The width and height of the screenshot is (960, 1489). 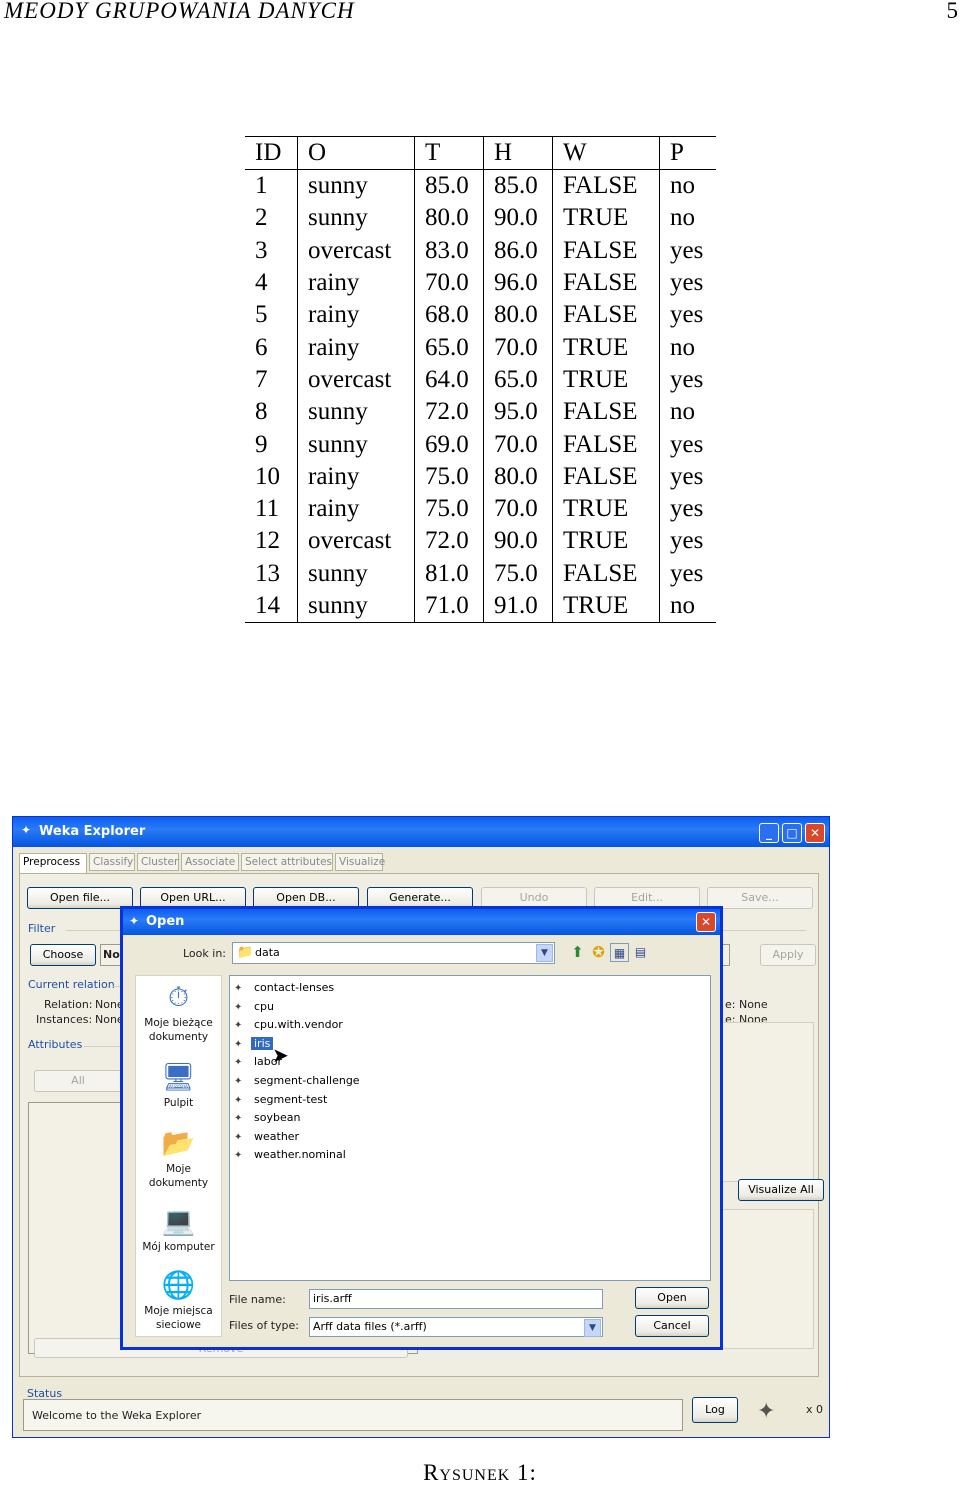 What do you see at coordinates (267, 573) in the screenshot?
I see `table-cell: 13` at bounding box center [267, 573].